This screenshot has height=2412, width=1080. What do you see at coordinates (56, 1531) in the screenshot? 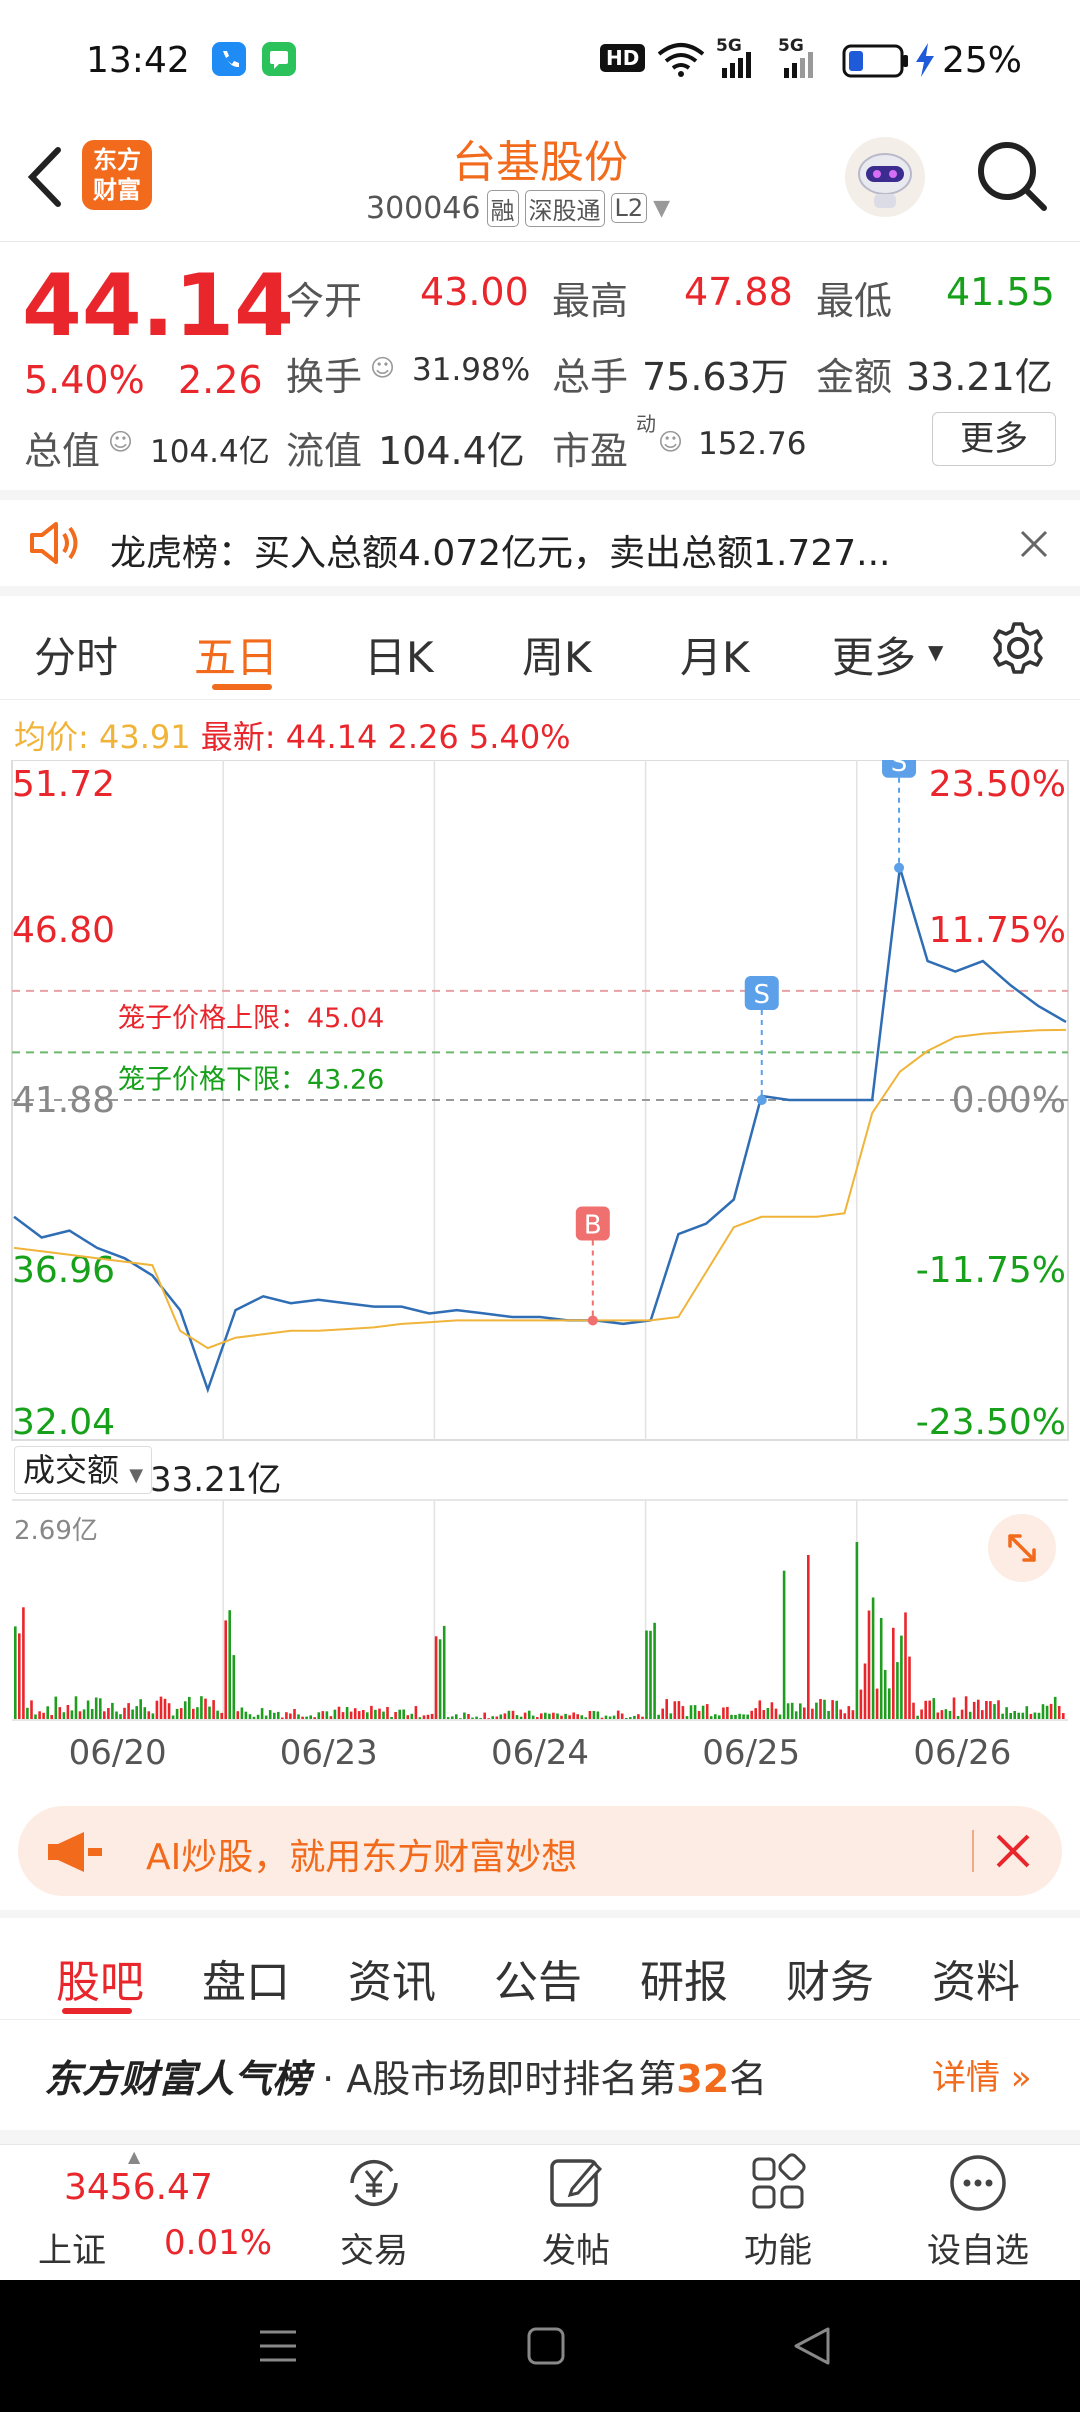
I see `volume-max-label: 2.69亿` at bounding box center [56, 1531].